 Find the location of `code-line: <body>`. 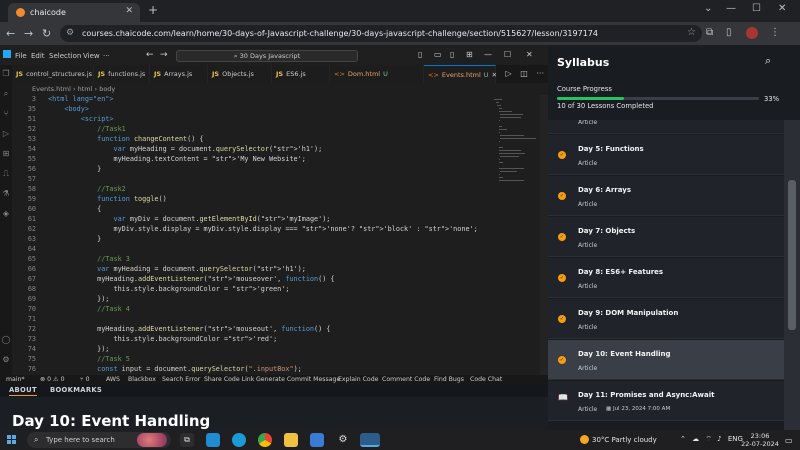

code-line: <body> is located at coordinates (68, 109).